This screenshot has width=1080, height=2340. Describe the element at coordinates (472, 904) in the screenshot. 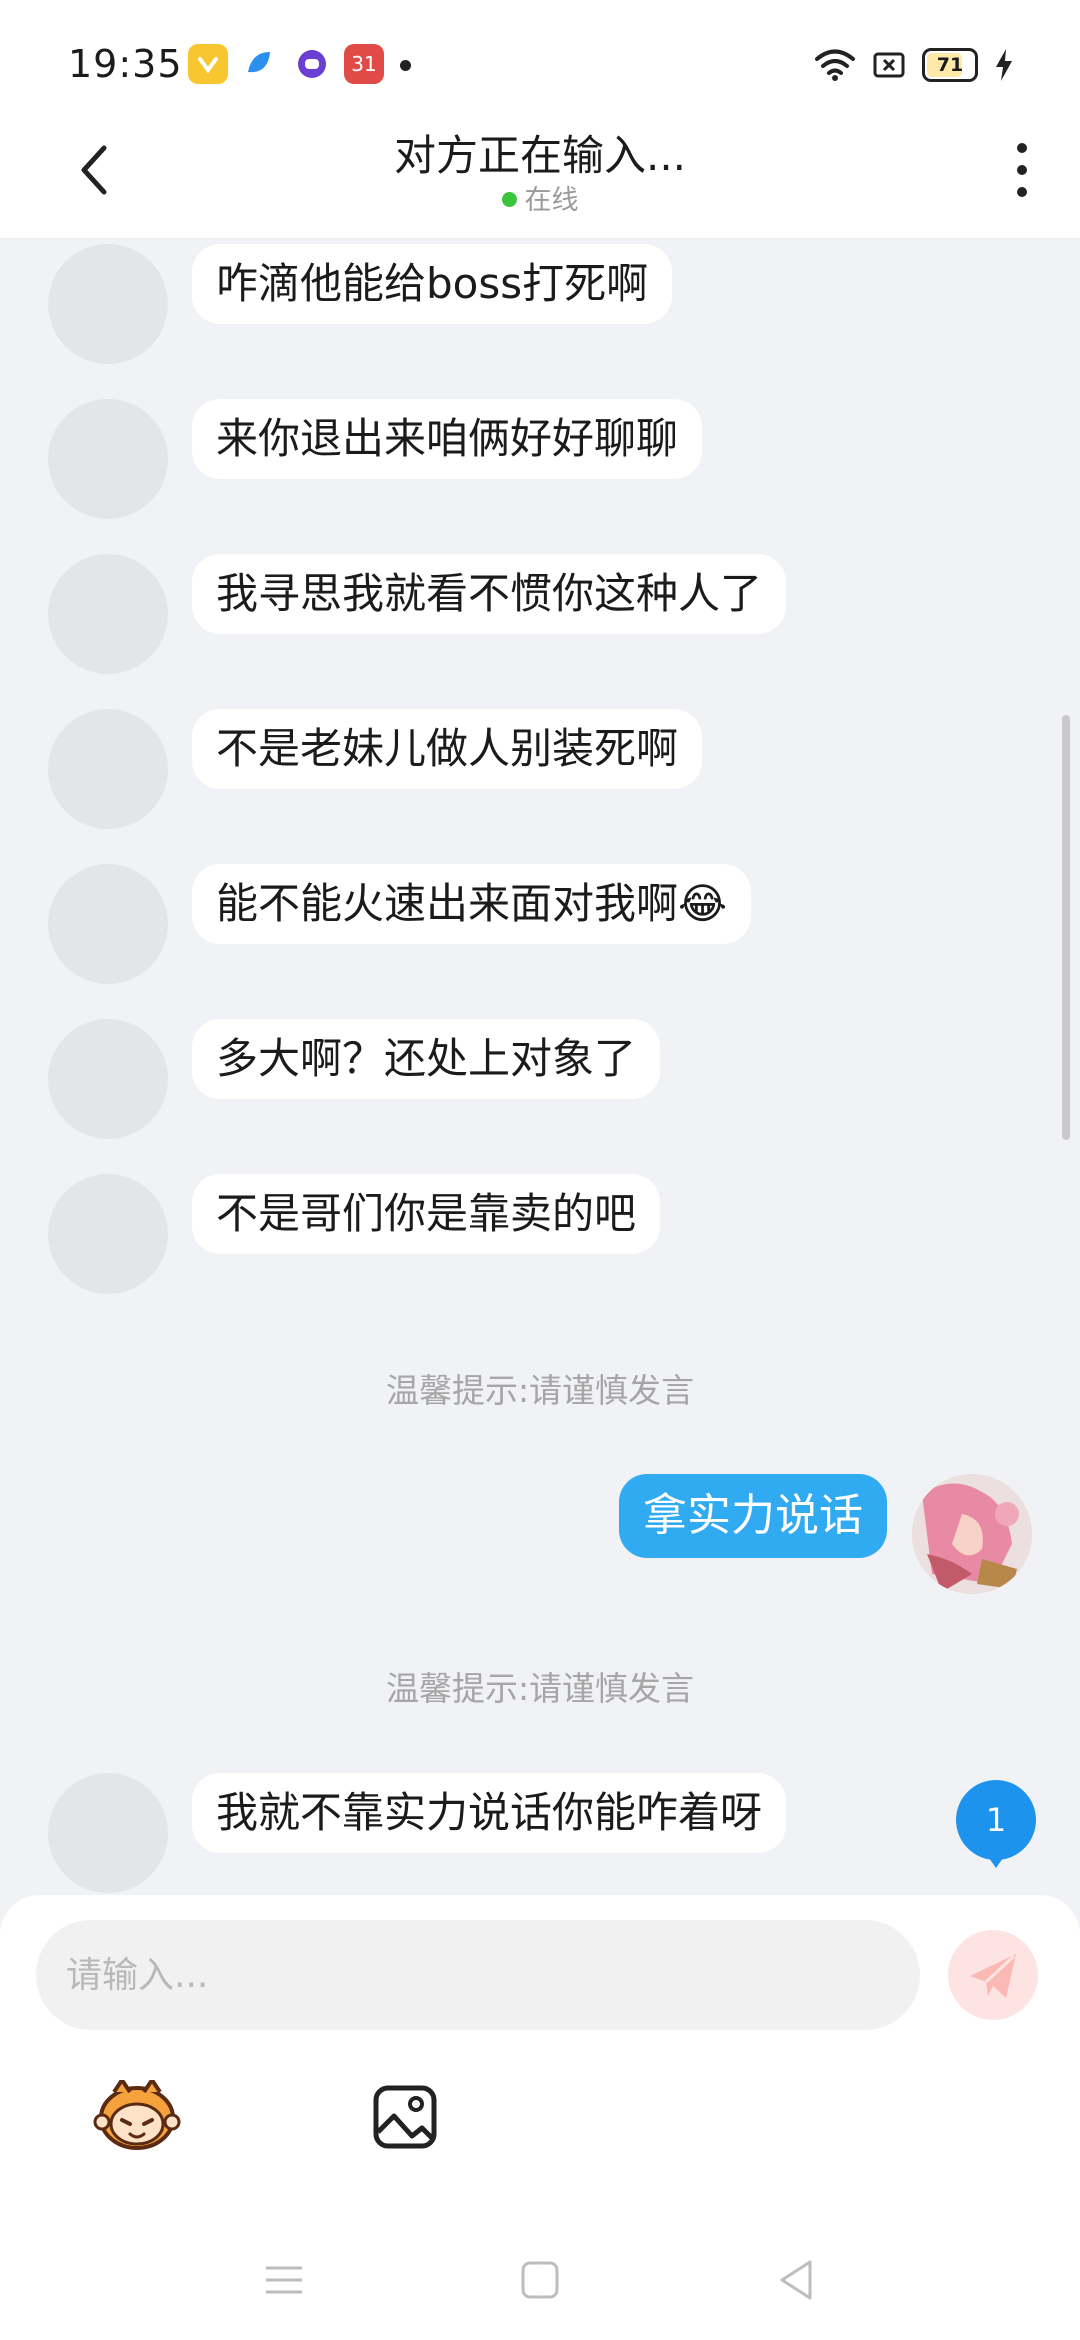

I see `message-bubble: 能不能火速出来面对我啊😂` at that location.